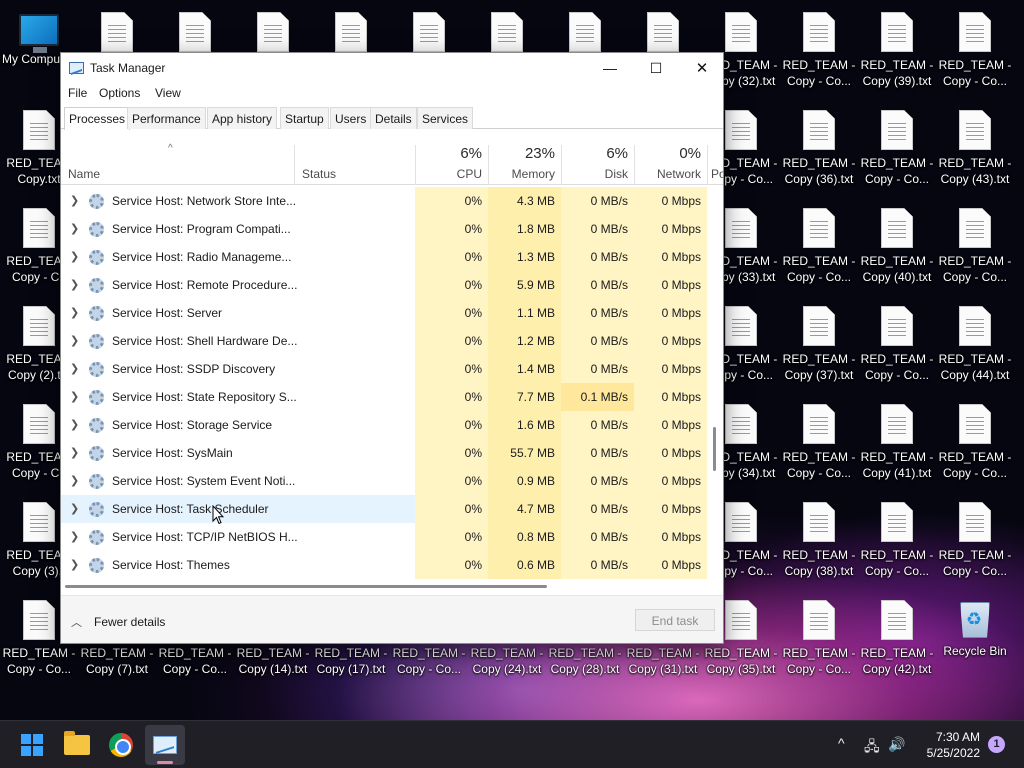  What do you see at coordinates (119, 93) in the screenshot?
I see `menu-options: Options` at bounding box center [119, 93].